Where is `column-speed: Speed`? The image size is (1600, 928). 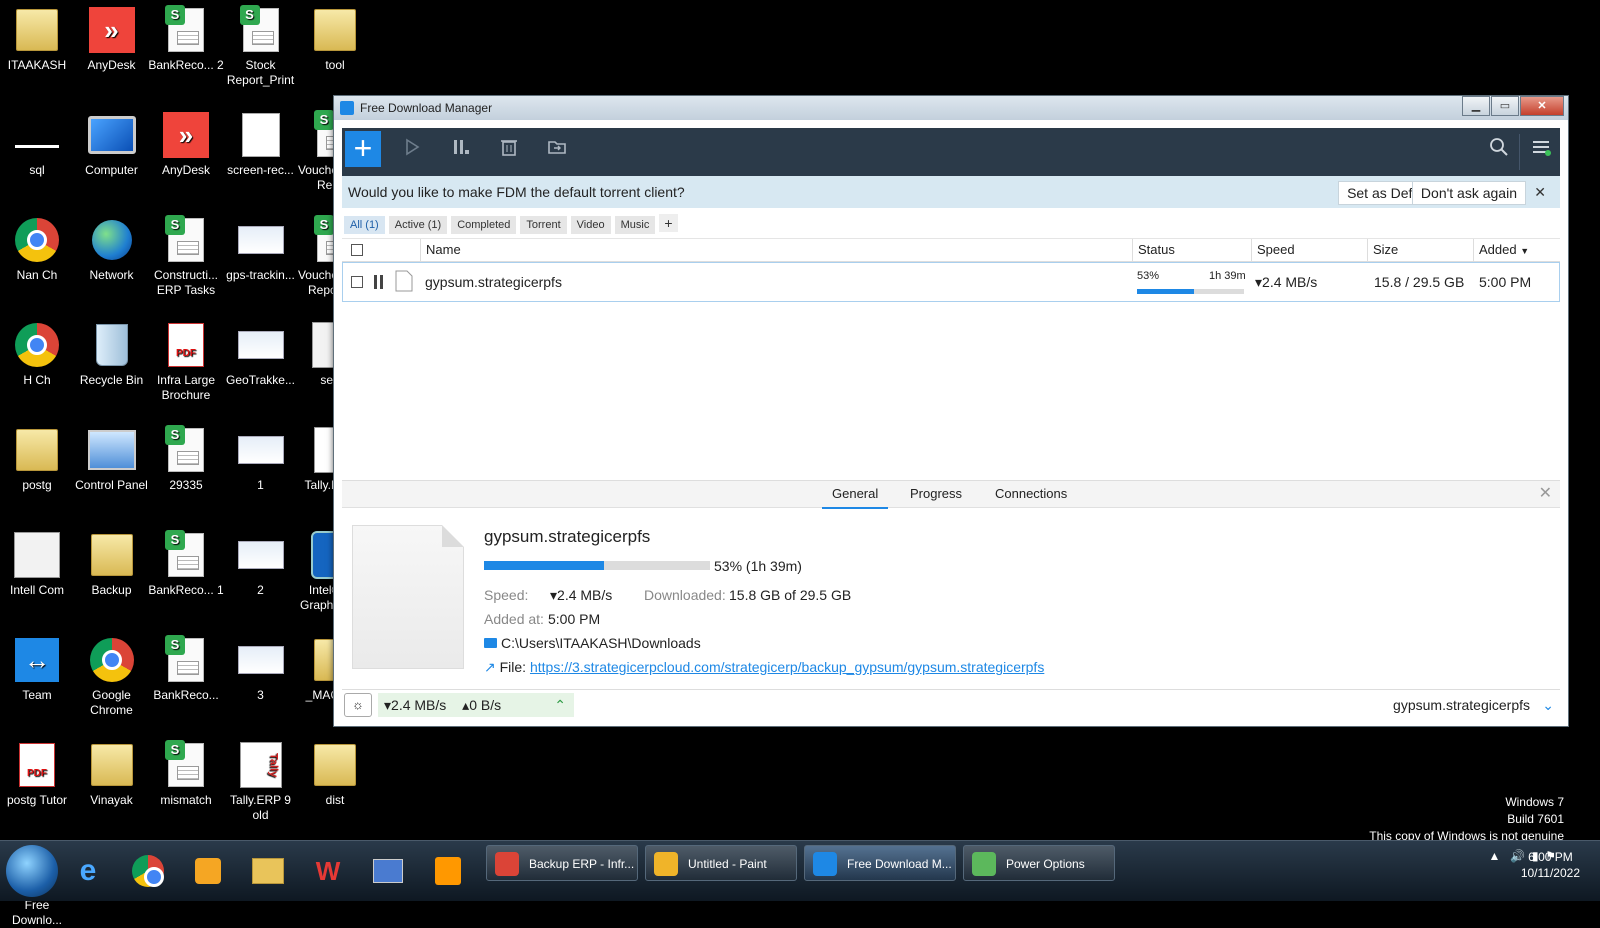 column-speed: Speed is located at coordinates (1309, 250).